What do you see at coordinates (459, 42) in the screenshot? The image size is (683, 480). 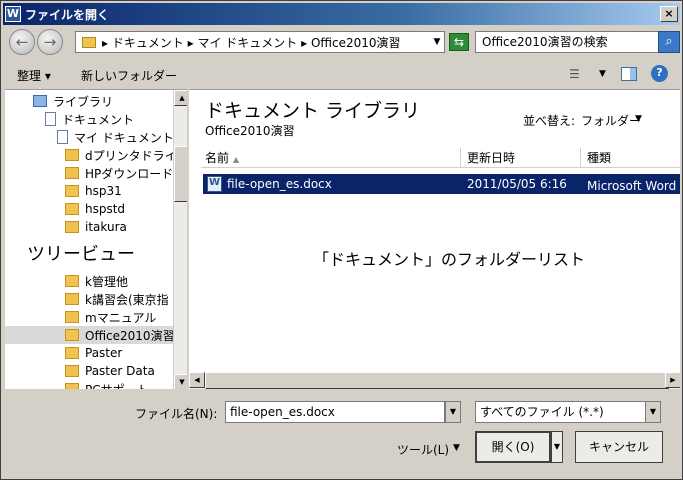 I see `refresh-button: ⇆` at bounding box center [459, 42].